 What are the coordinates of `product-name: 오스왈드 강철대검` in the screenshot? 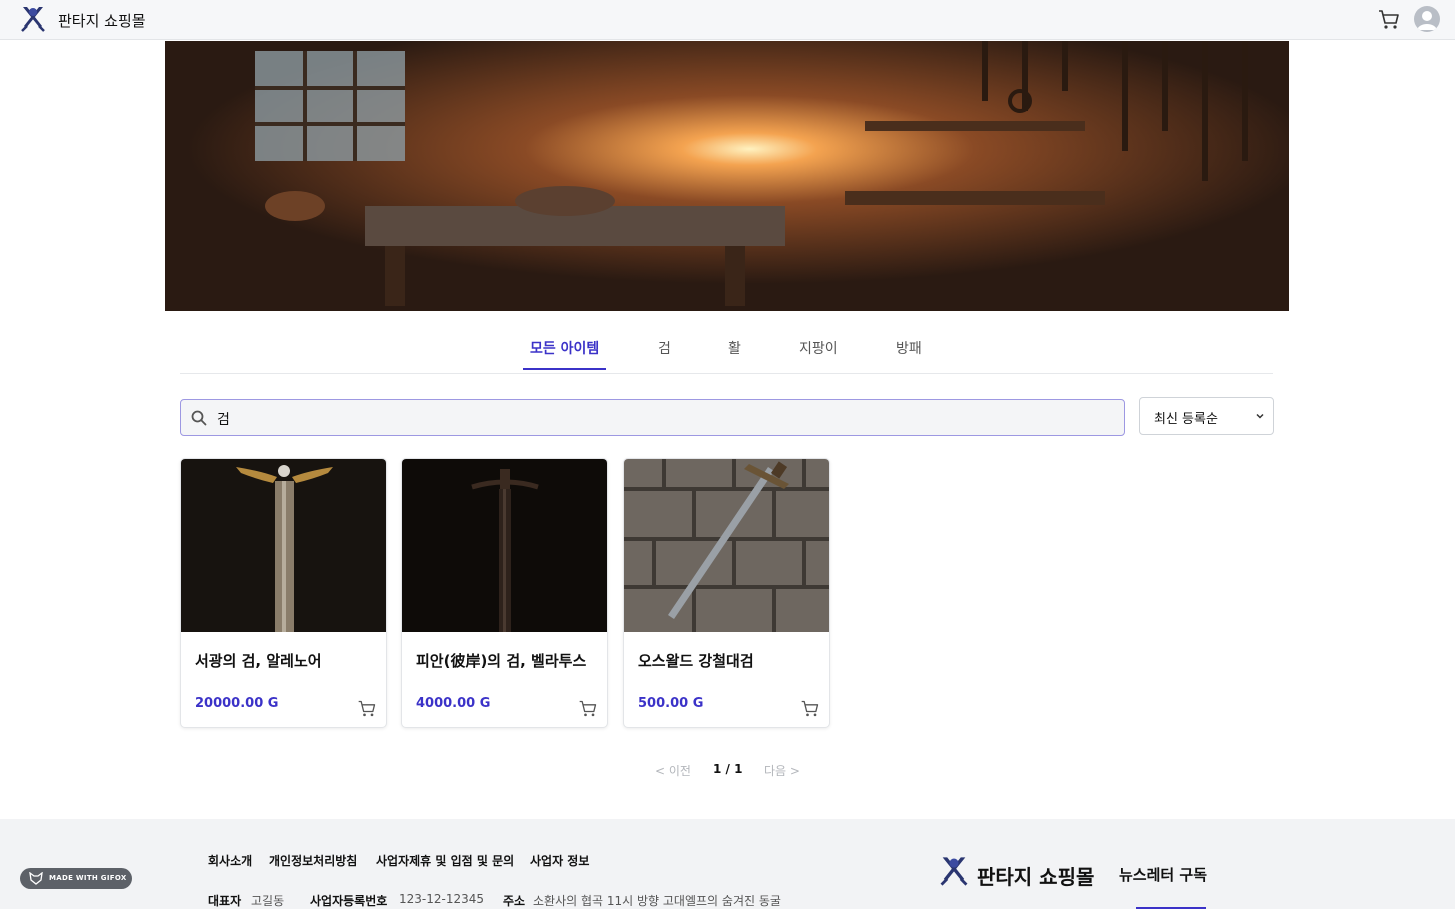 It's located at (696, 661).